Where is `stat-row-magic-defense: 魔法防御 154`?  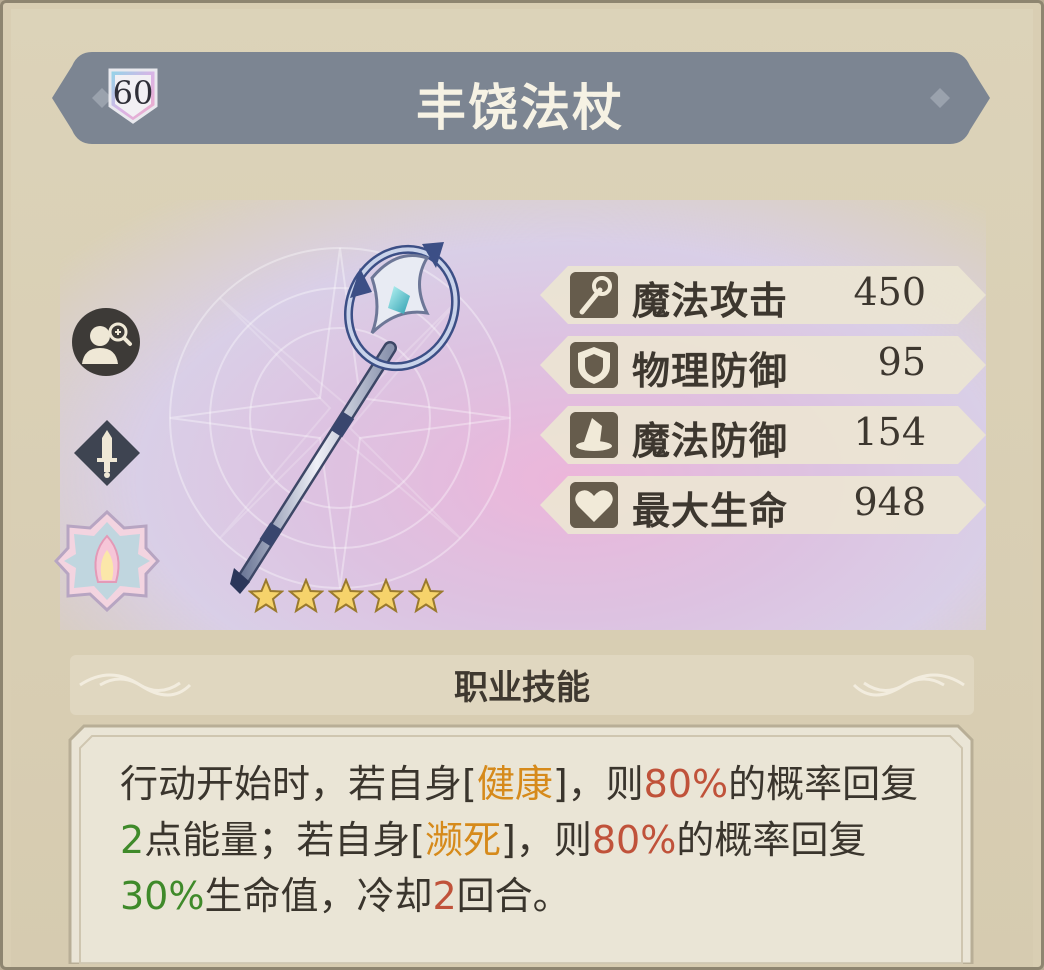 stat-row-magic-defense: 魔法防御 154 is located at coordinates (763, 435).